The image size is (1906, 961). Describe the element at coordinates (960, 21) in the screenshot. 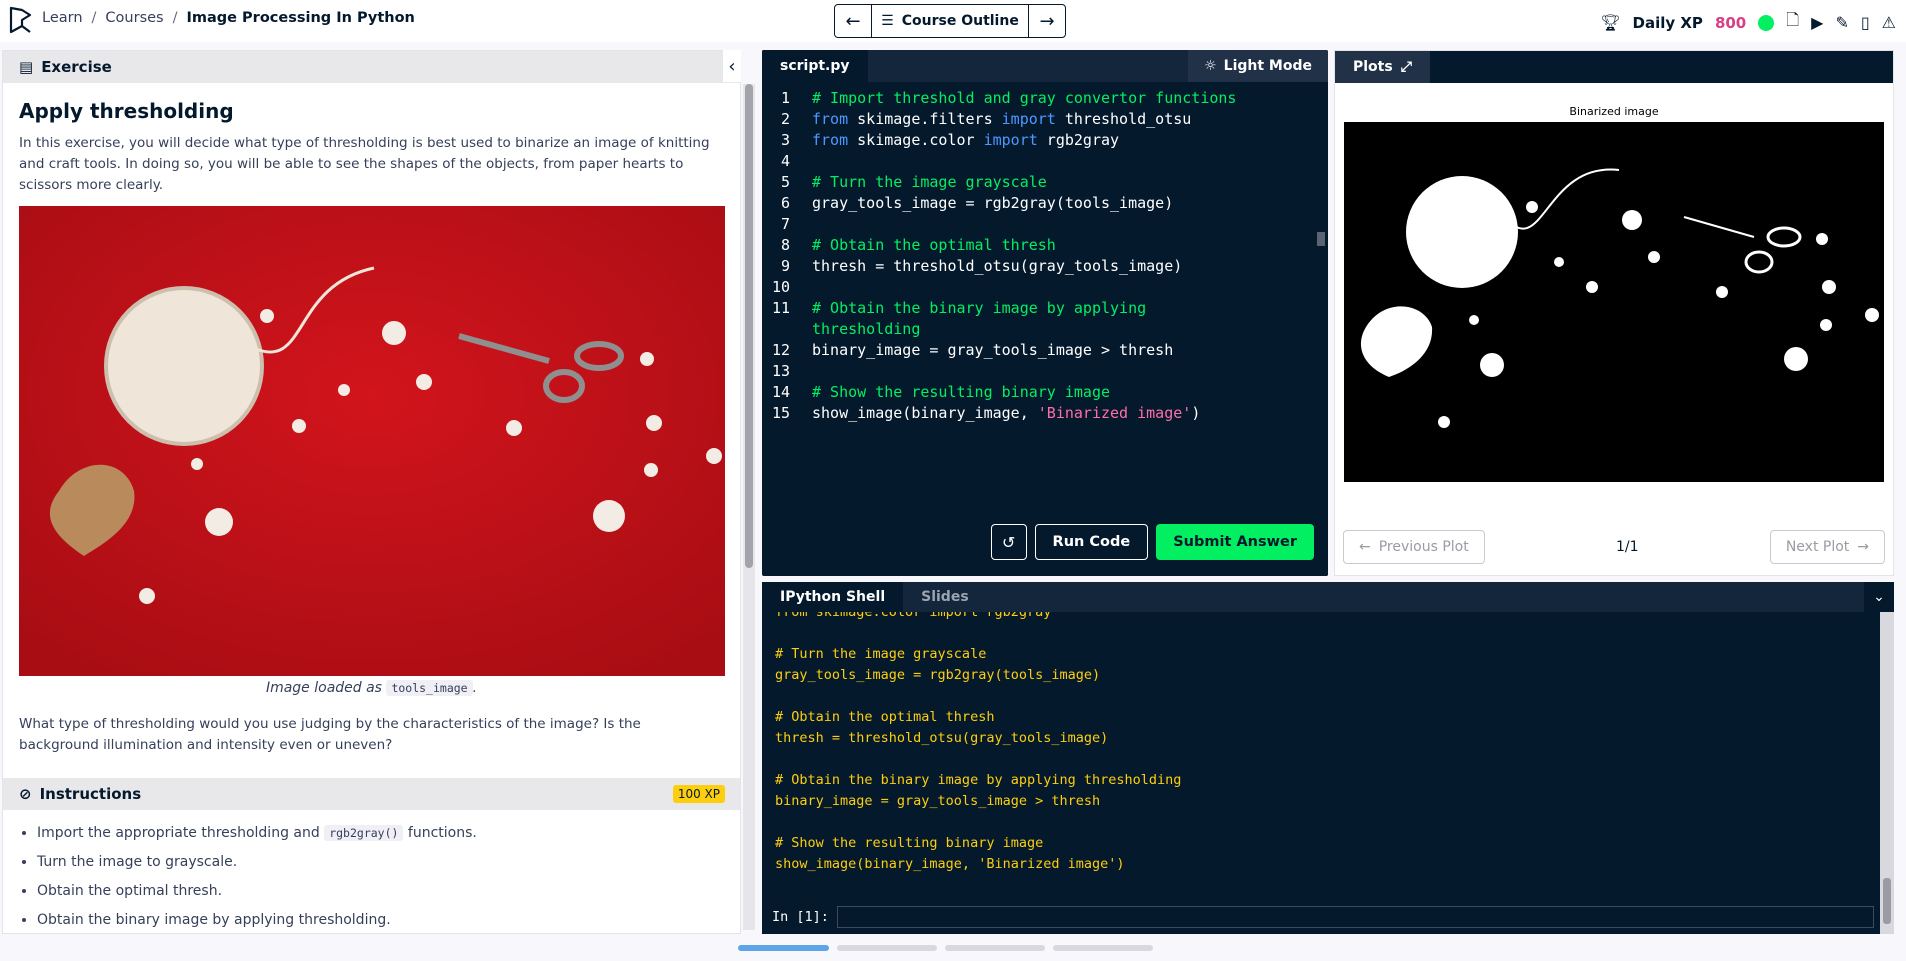

I see `course-outline-label: Course Outline` at that location.